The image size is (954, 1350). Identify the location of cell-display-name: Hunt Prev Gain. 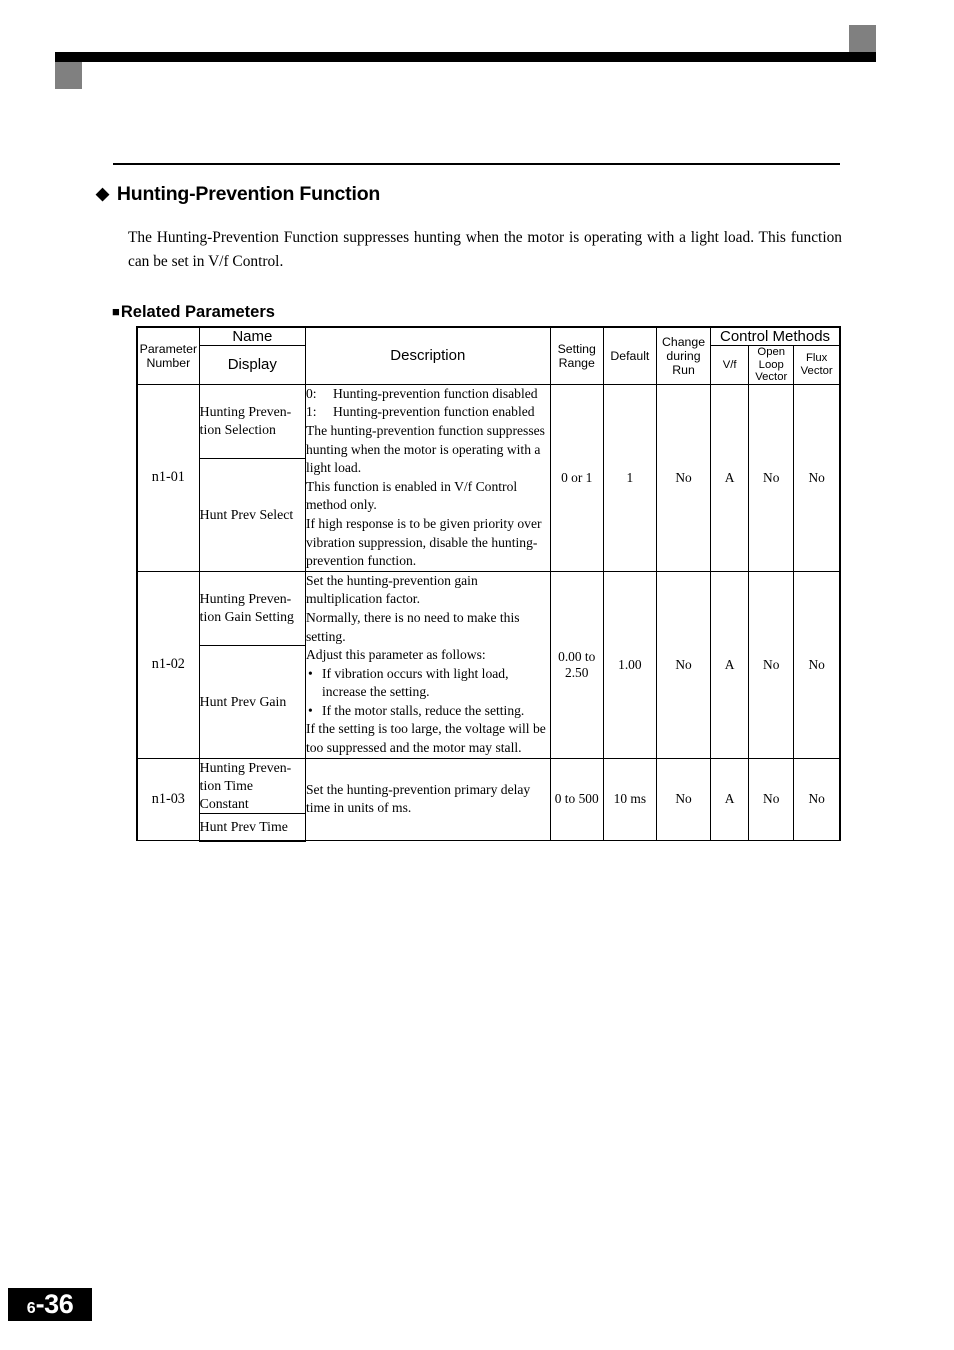
(252, 701).